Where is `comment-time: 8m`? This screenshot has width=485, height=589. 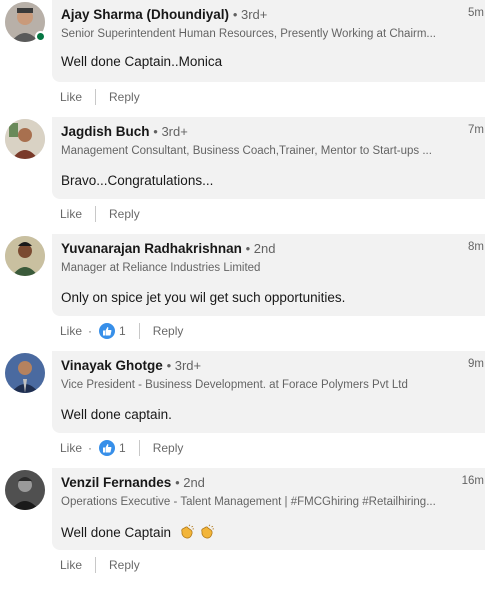 comment-time: 8m is located at coordinates (476, 247).